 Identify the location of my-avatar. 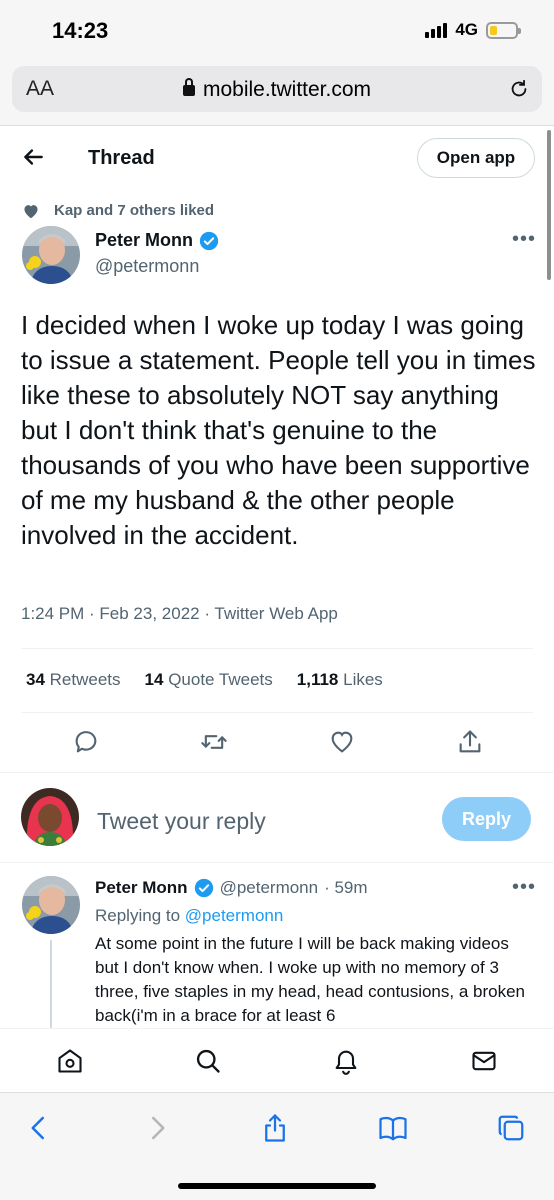
(50, 817).